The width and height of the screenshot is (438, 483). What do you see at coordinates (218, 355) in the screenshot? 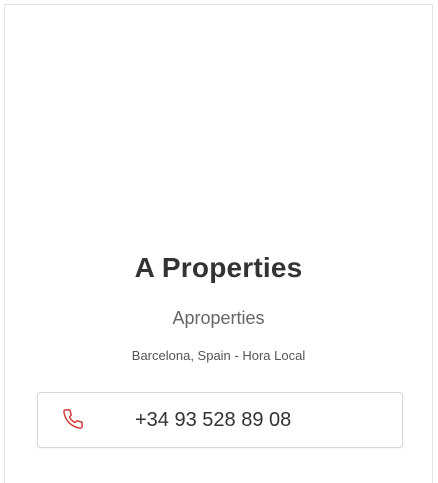
I see `agent-location: Barcelona, Spain - Hora Local` at bounding box center [218, 355].